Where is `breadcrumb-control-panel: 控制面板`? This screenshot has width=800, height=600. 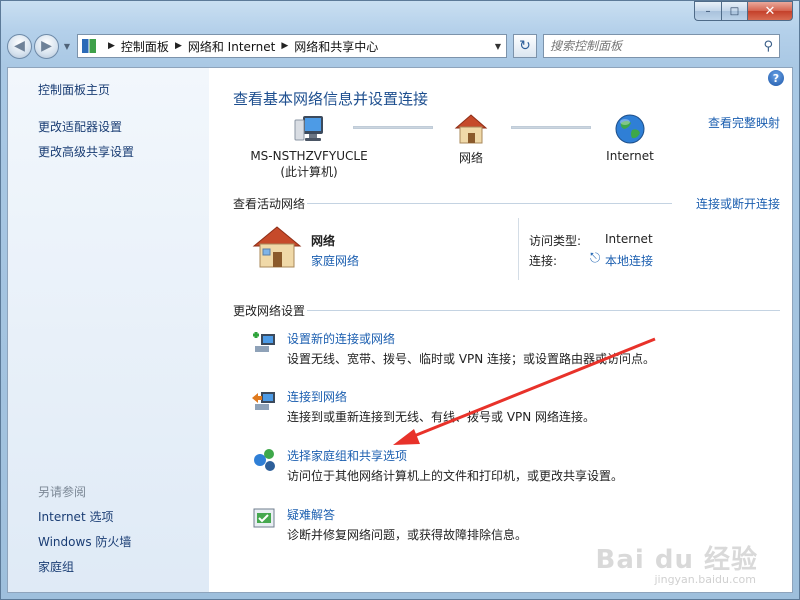 breadcrumb-control-panel: 控制面板 is located at coordinates (145, 46).